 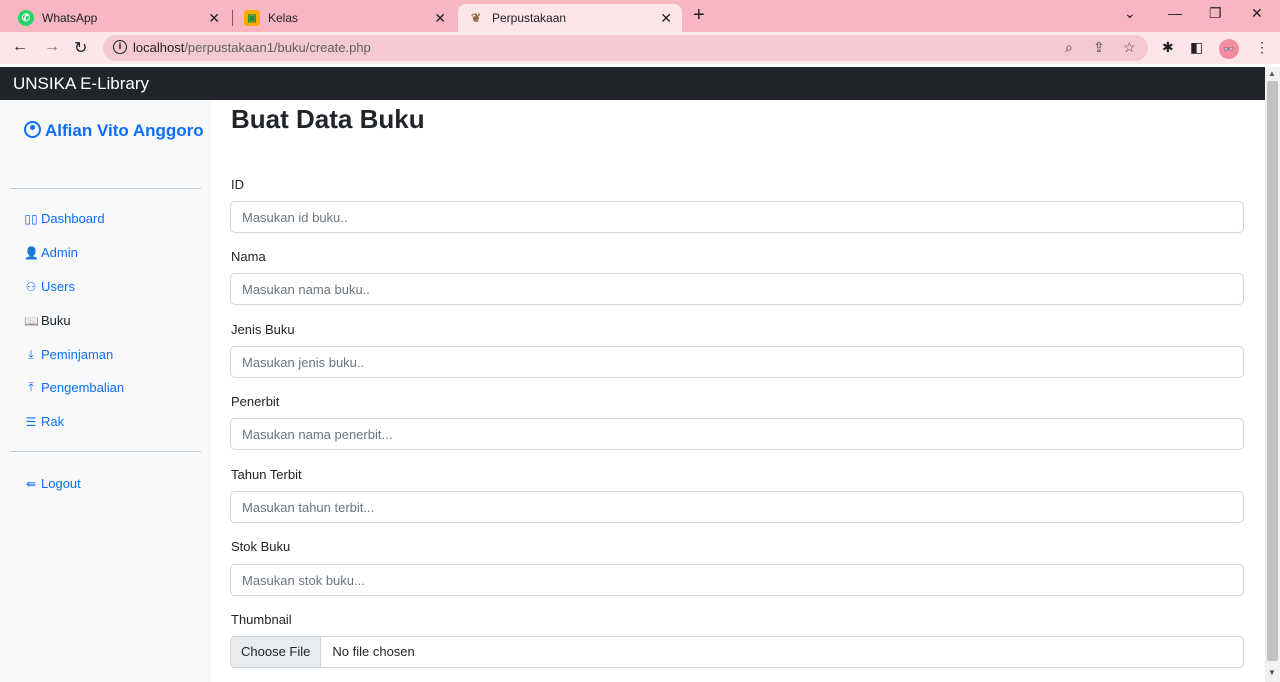 What do you see at coordinates (266, 474) in the screenshot?
I see `tahun-terbit-label: Tahun Terbit` at bounding box center [266, 474].